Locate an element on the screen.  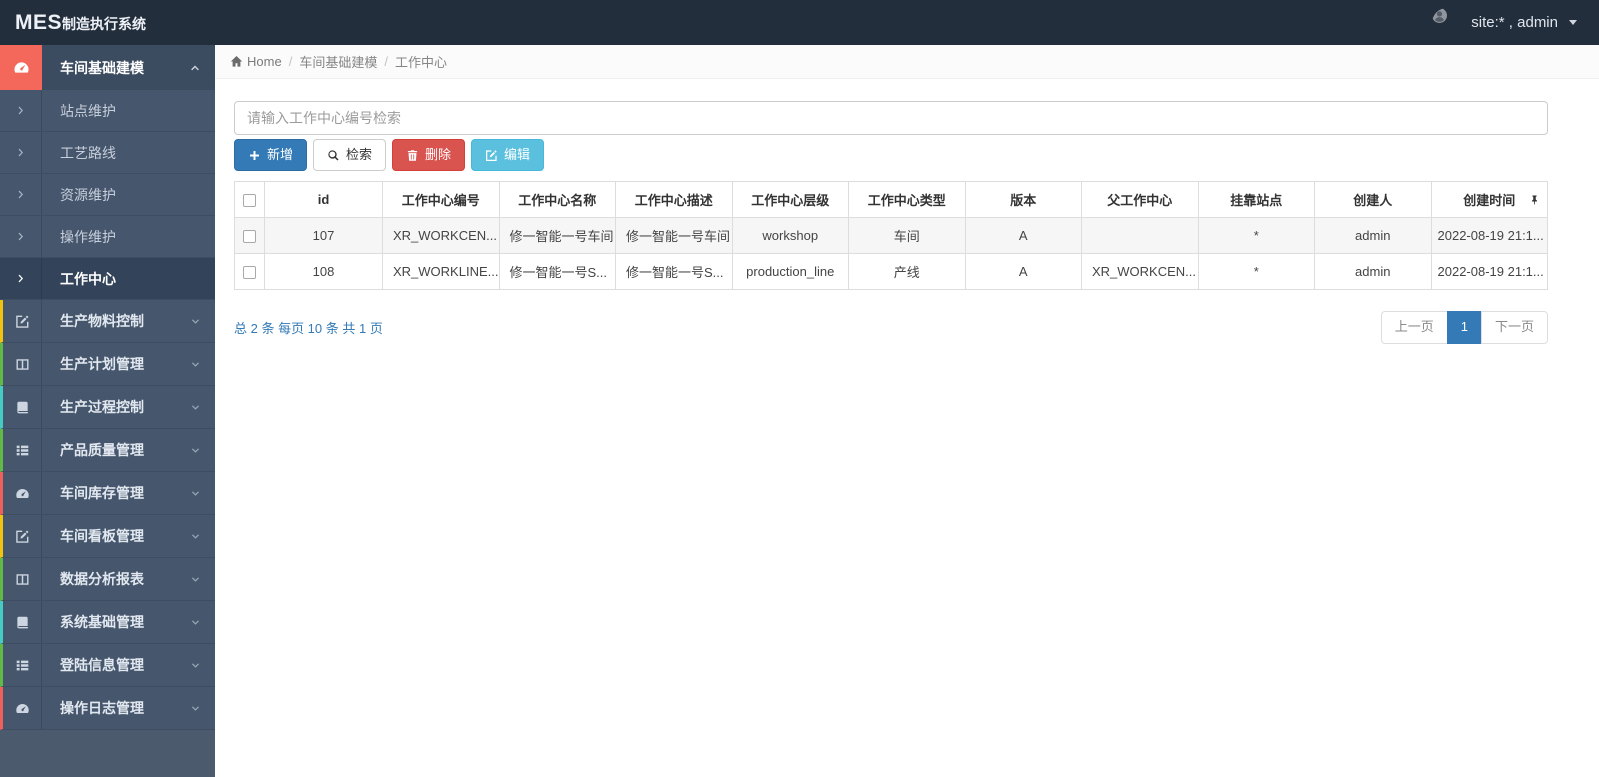
table-cell: workshop is located at coordinates (790, 236).